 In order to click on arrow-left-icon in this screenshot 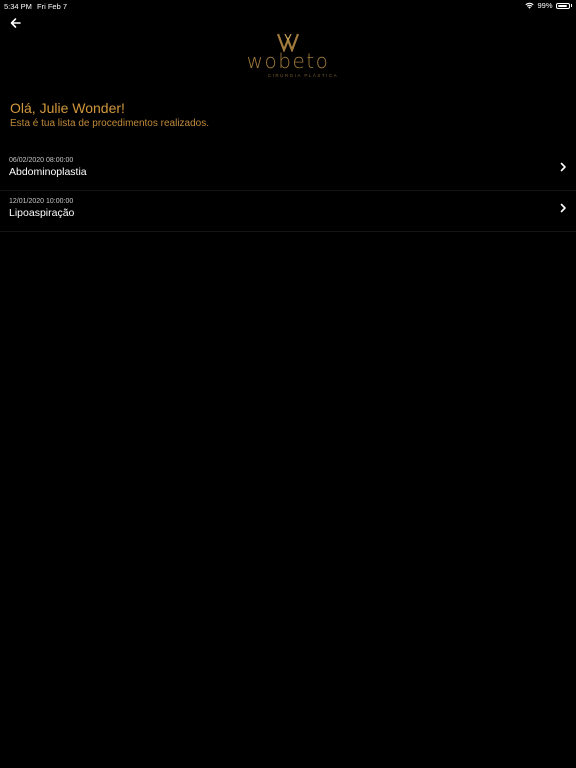, I will do `click(15, 23)`.